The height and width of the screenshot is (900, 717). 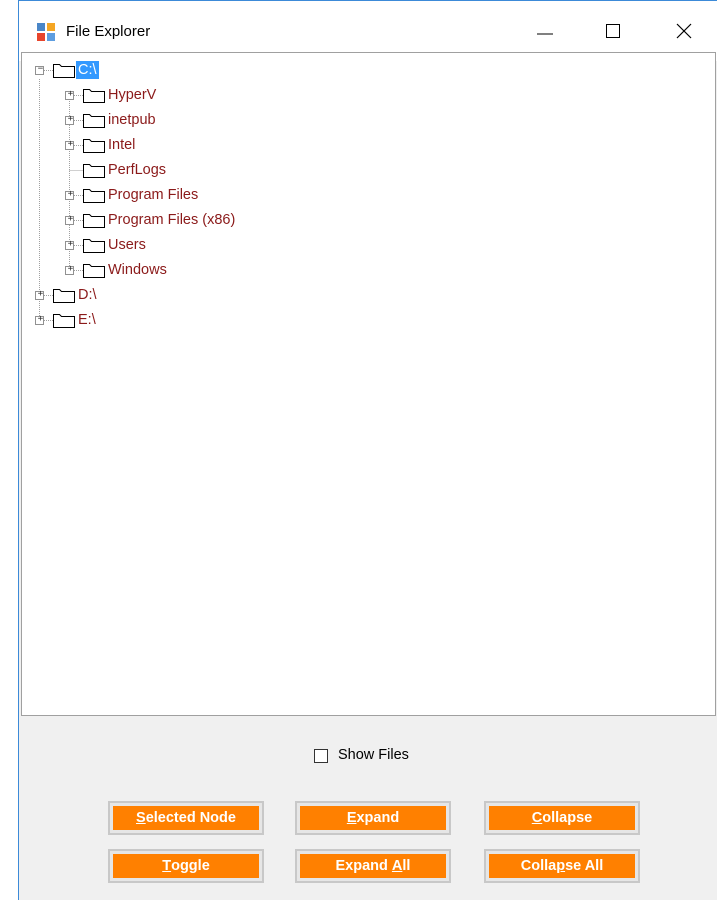 I want to click on tree-node-label: Users, so click(x=127, y=245).